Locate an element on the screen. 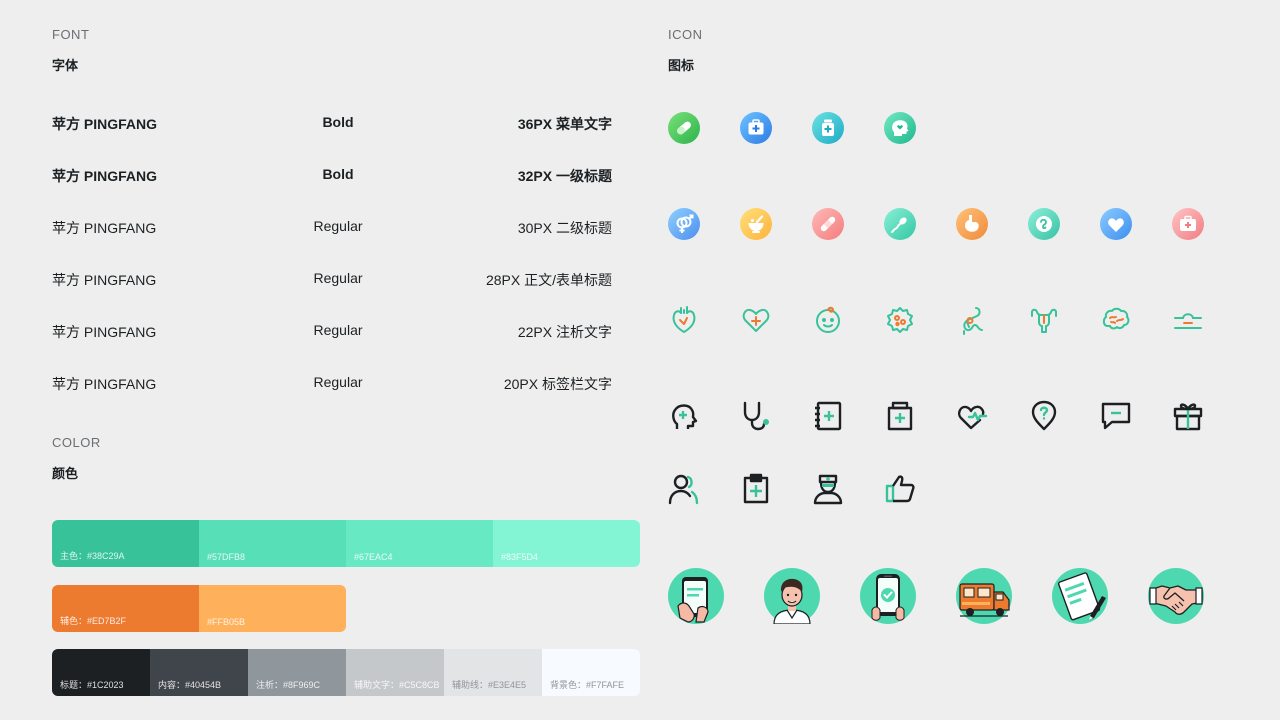 Image resolution: width=1280 pixels, height=720 pixels. color-swatch-note: 注析：#8F969C is located at coordinates (297, 672).